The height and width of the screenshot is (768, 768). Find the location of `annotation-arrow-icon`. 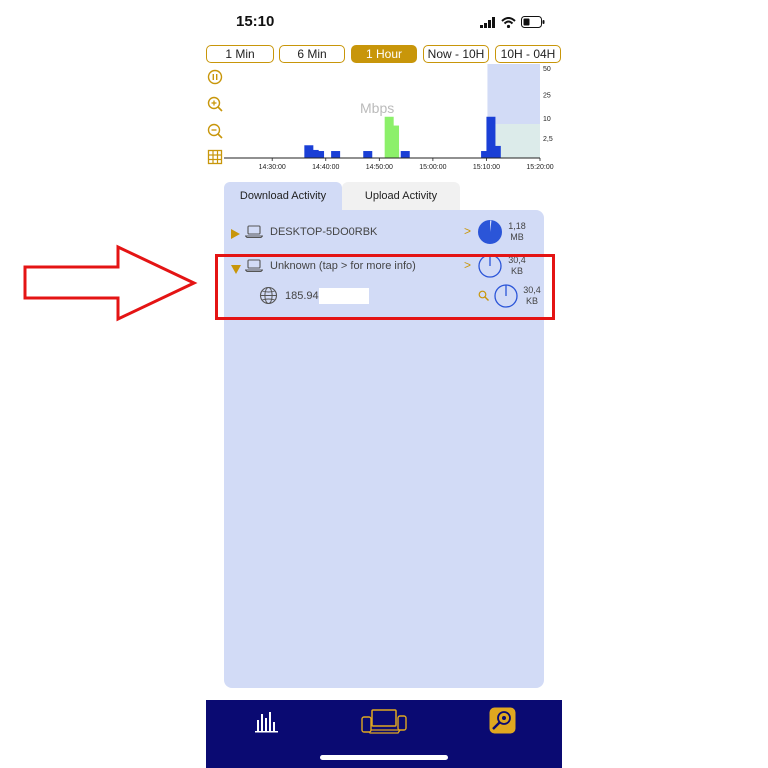

annotation-arrow-icon is located at coordinates (110, 283).